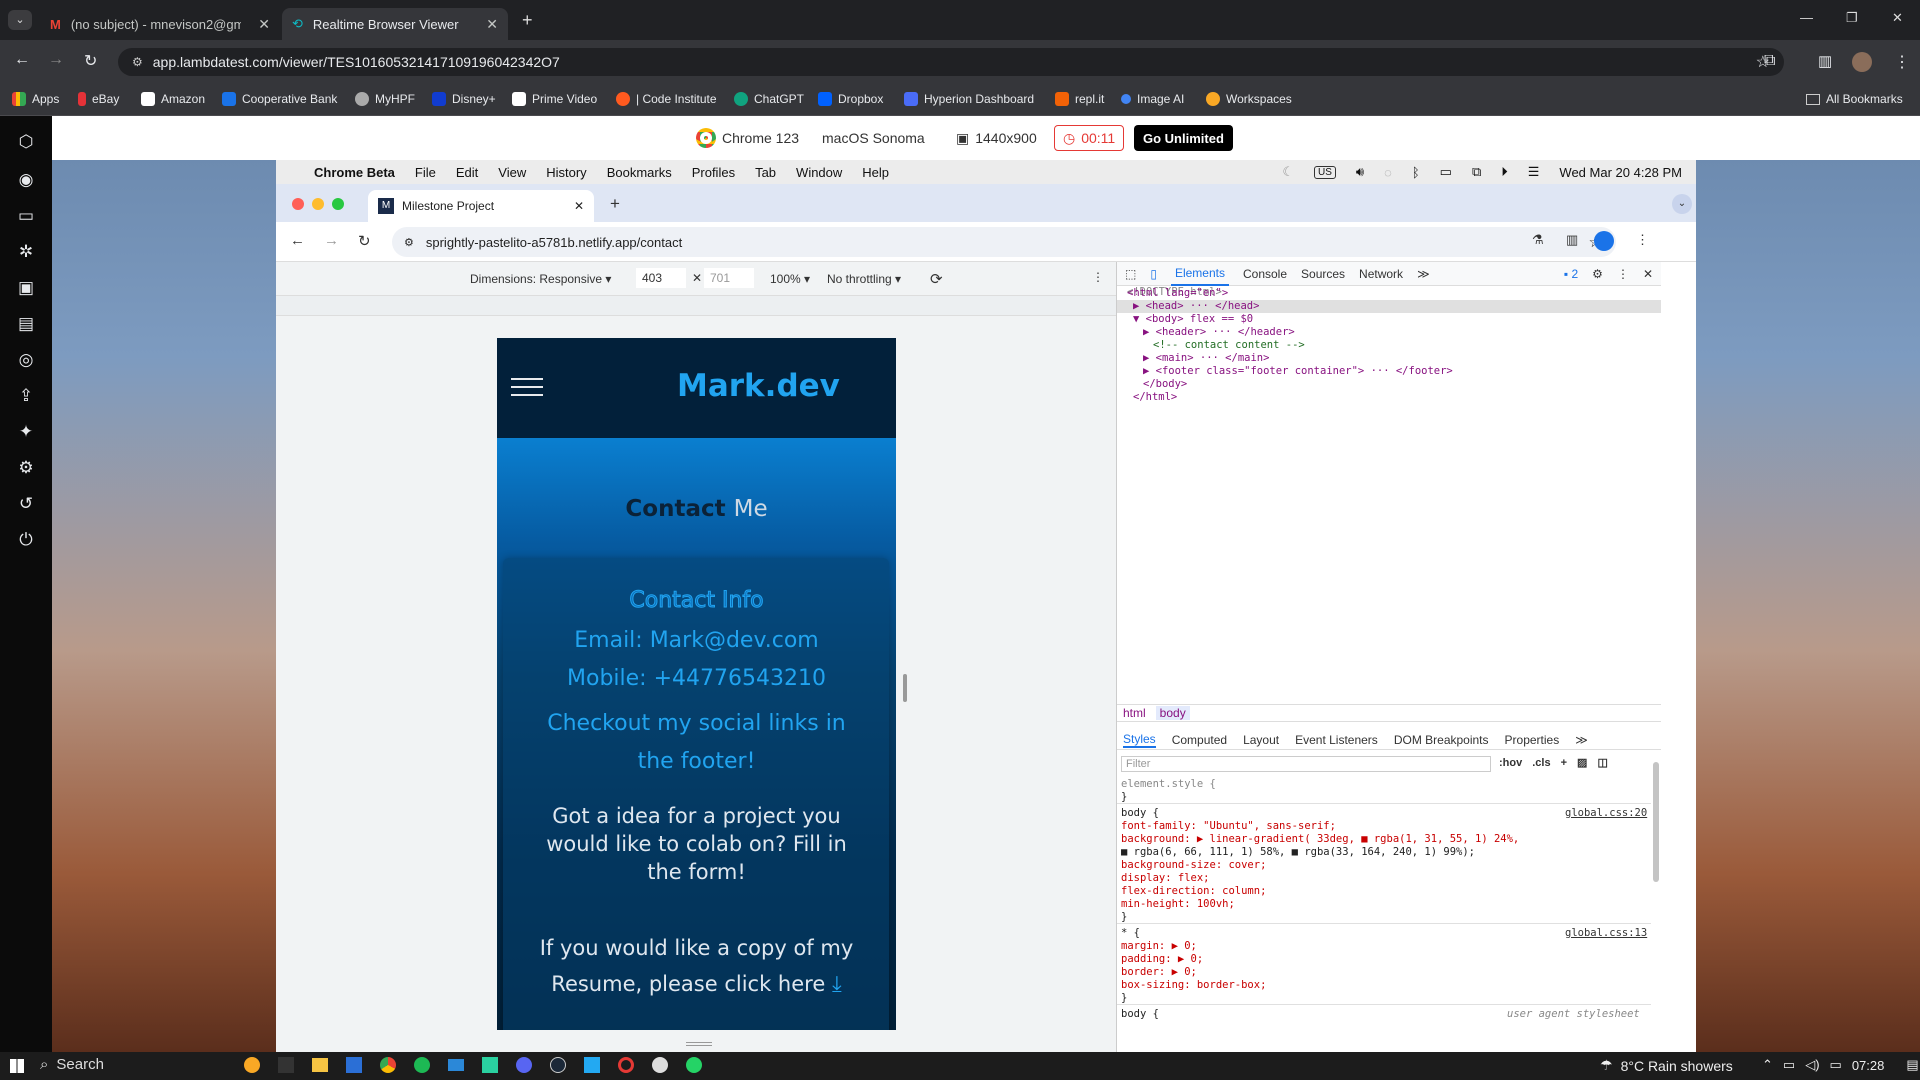 Image resolution: width=1920 pixels, height=1080 pixels. What do you see at coordinates (696, 678) in the screenshot?
I see `contact-mobile: Mobile: +44776543210` at bounding box center [696, 678].